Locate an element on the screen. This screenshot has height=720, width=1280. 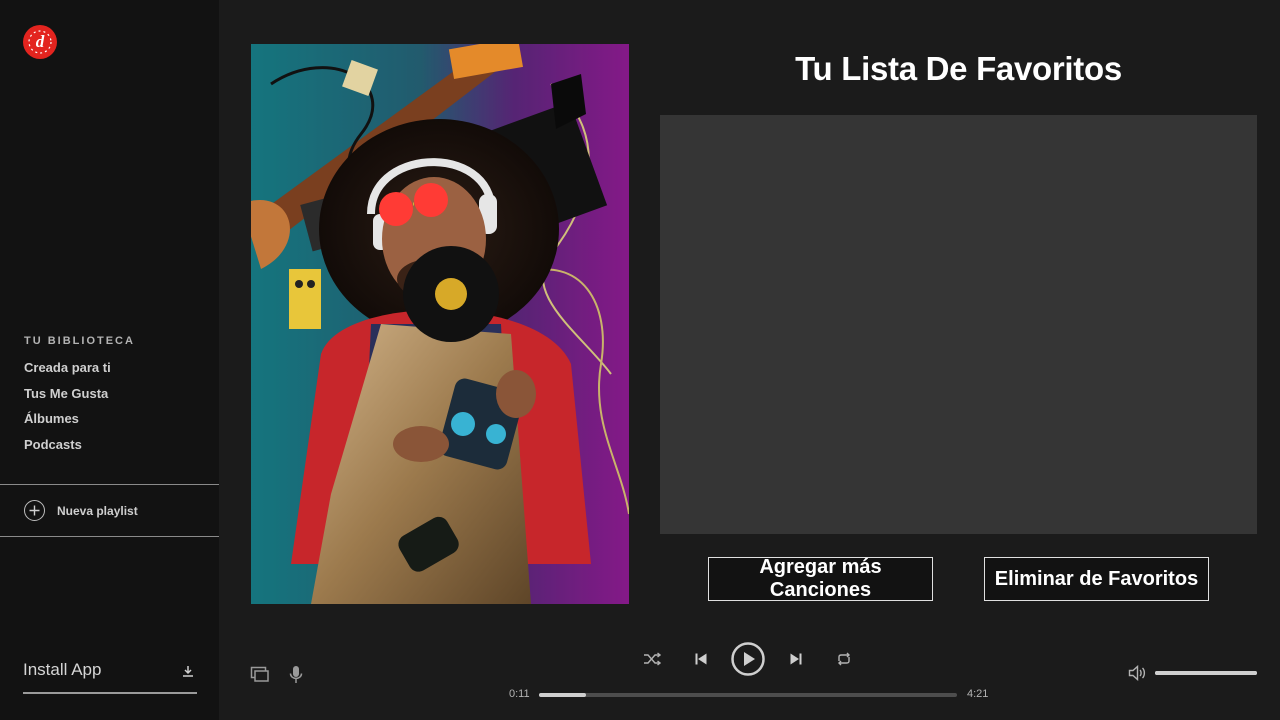
volume-slider is located at coordinates (1206, 673).